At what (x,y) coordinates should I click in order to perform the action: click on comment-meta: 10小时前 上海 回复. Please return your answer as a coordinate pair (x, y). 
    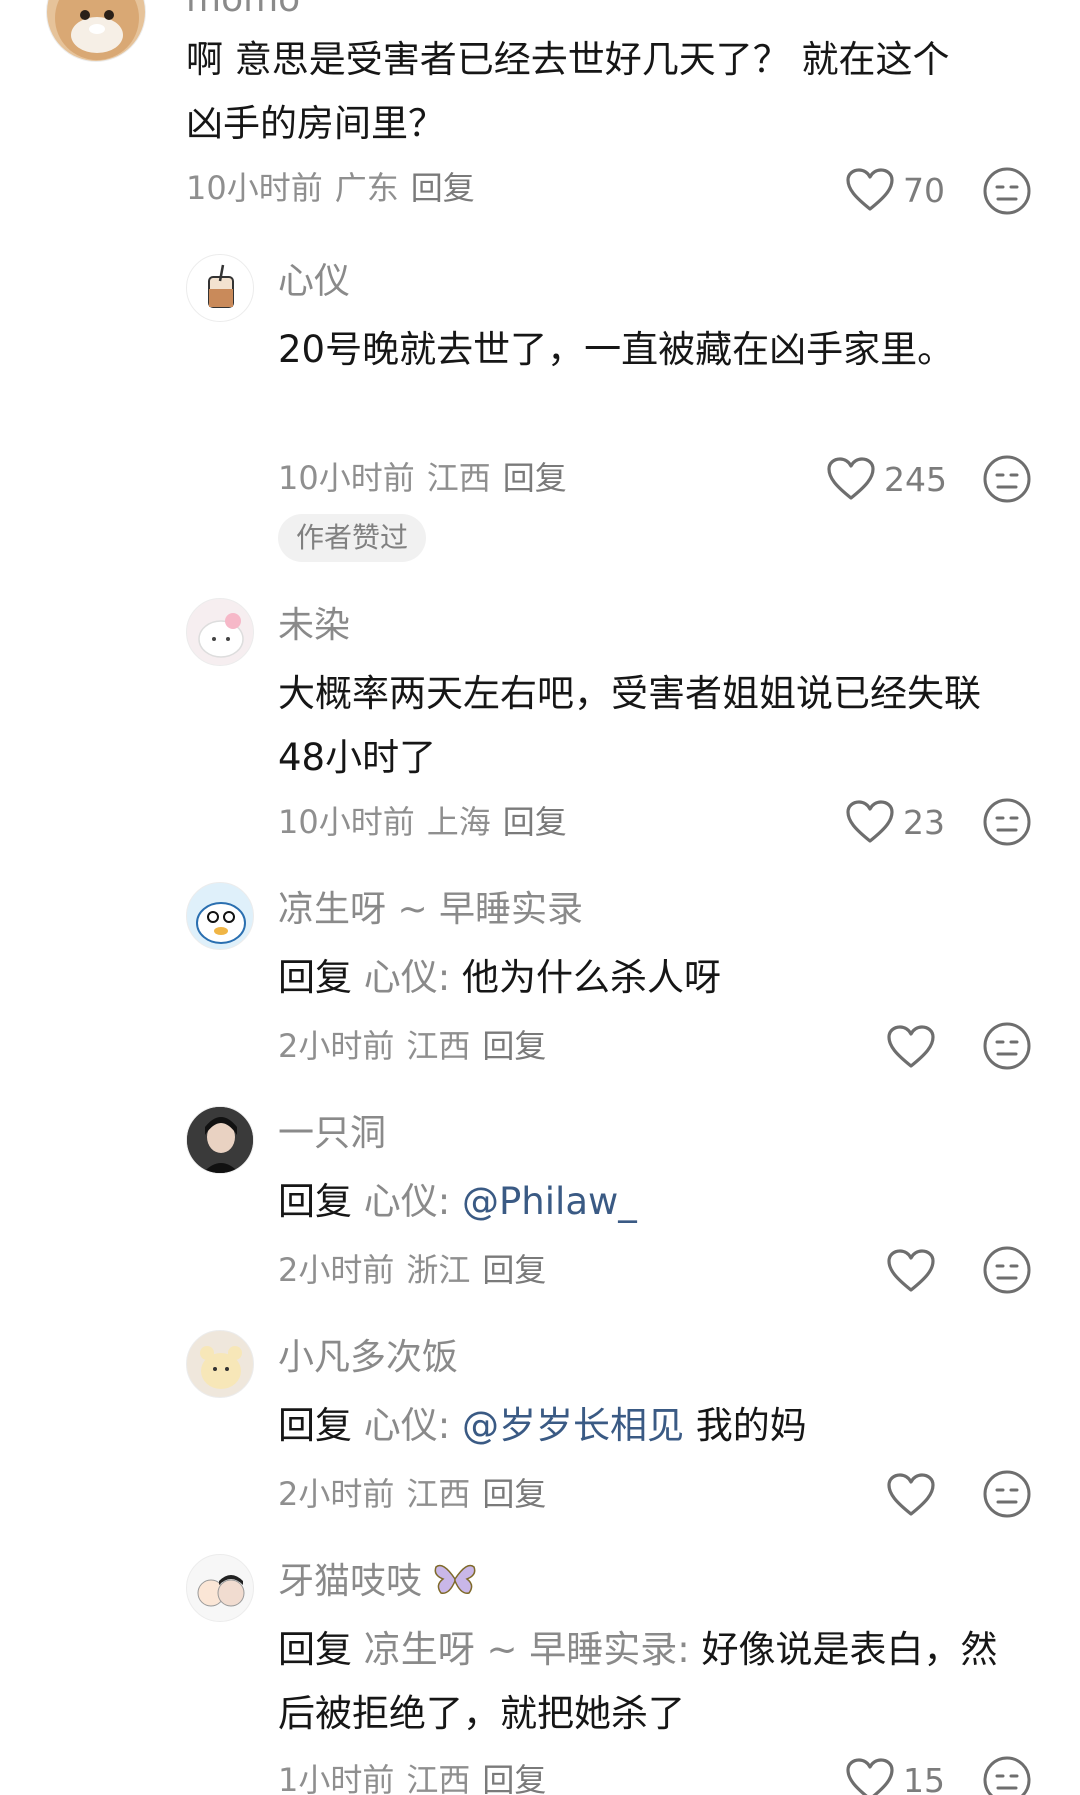
    Looking at the image, I should click on (428, 822).